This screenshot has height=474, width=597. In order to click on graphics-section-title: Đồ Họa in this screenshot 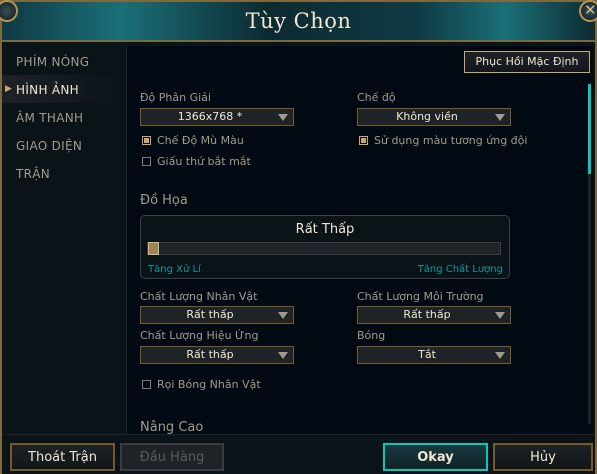, I will do `click(164, 200)`.